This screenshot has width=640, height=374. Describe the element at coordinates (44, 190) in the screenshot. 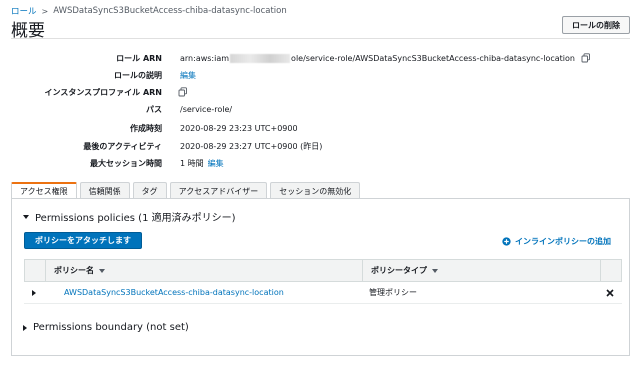

I see `tab-permissions: アクセス権限` at that location.